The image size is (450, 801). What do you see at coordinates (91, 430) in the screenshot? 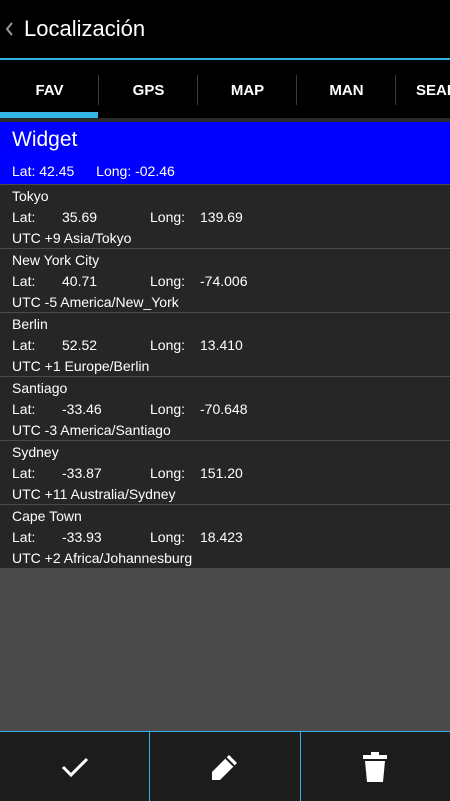
I see `location-timezone: UTC -3 America/Santiago` at bounding box center [91, 430].